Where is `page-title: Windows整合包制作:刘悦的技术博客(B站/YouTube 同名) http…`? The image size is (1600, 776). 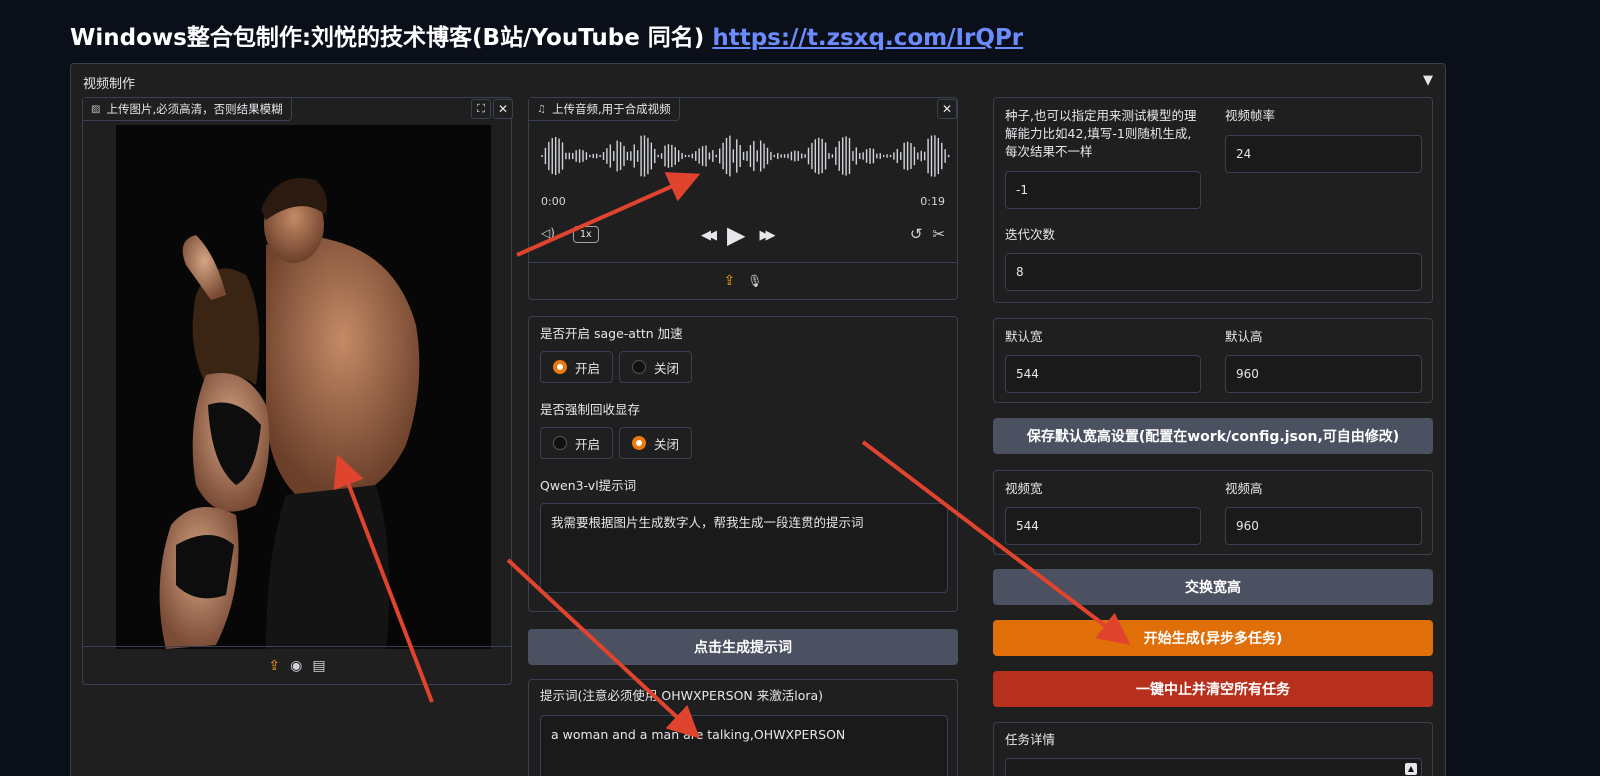 page-title: Windows整合包制作:刘悦的技术博客(B站/YouTube 同名) http… is located at coordinates (546, 35).